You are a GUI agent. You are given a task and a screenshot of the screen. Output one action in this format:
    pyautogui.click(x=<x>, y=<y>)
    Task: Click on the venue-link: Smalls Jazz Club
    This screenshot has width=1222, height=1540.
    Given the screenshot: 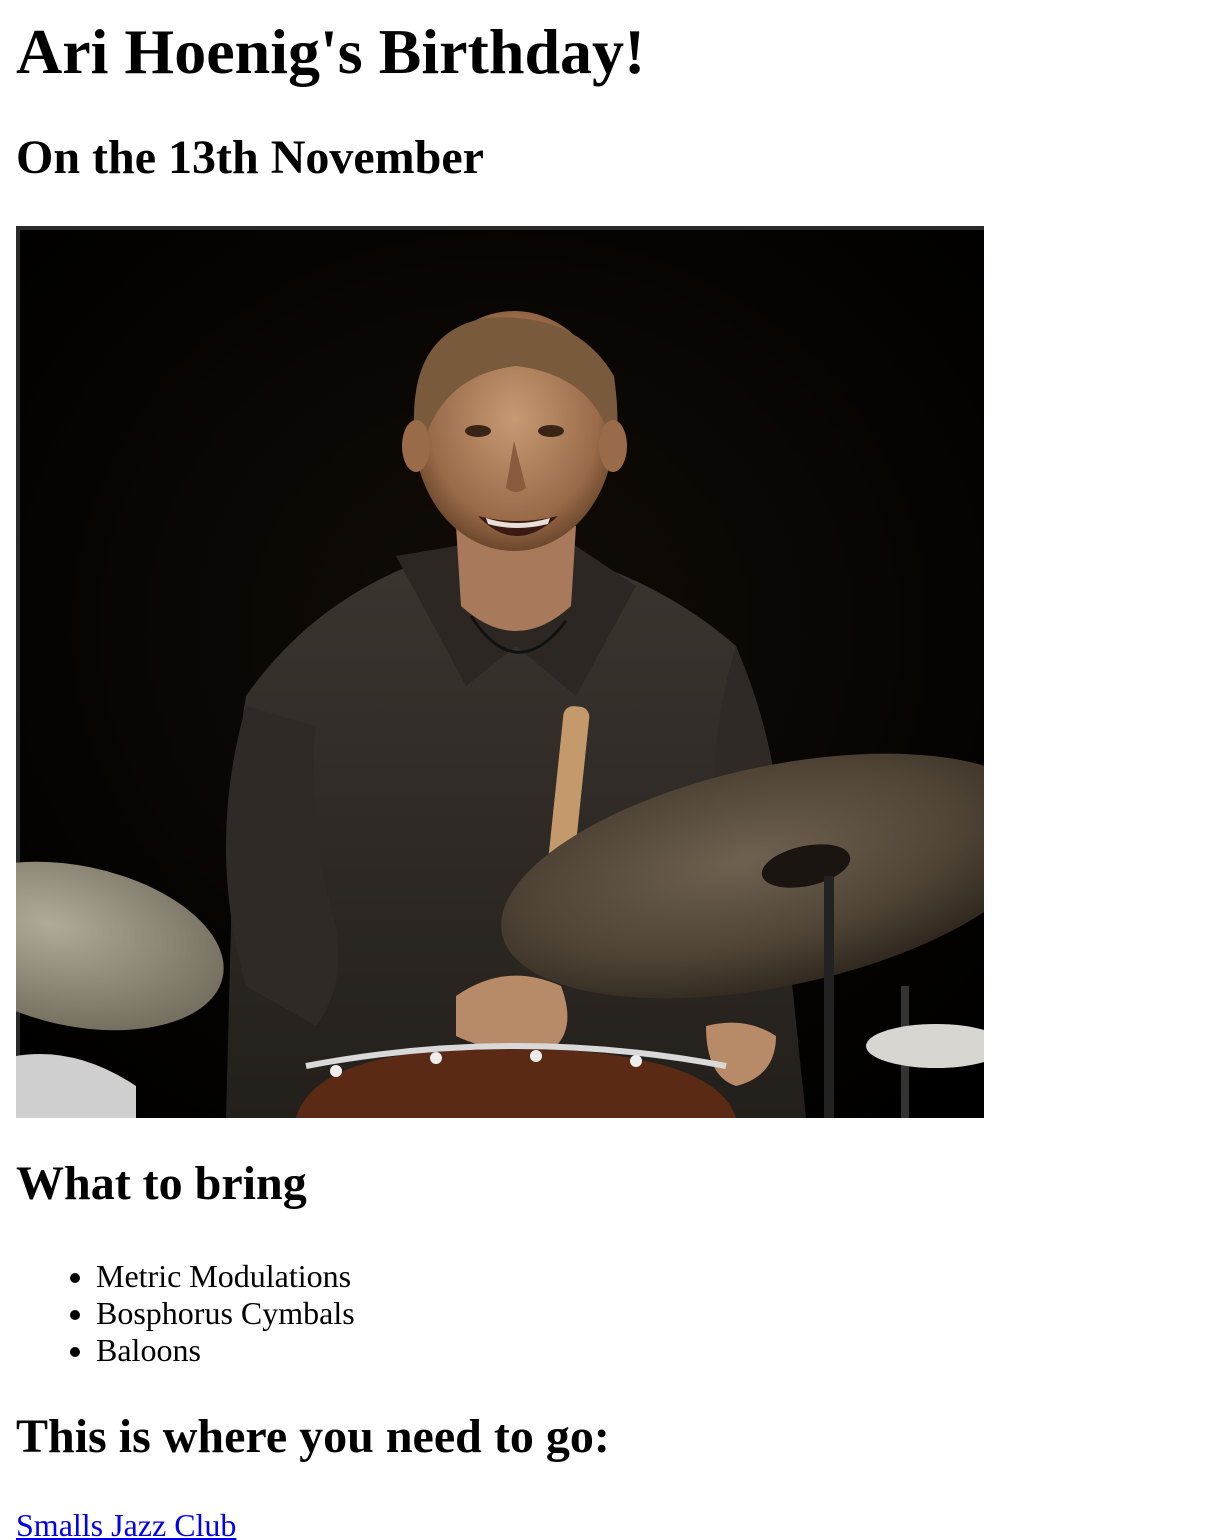 What is the action you would take?
    pyautogui.click(x=126, y=1523)
    